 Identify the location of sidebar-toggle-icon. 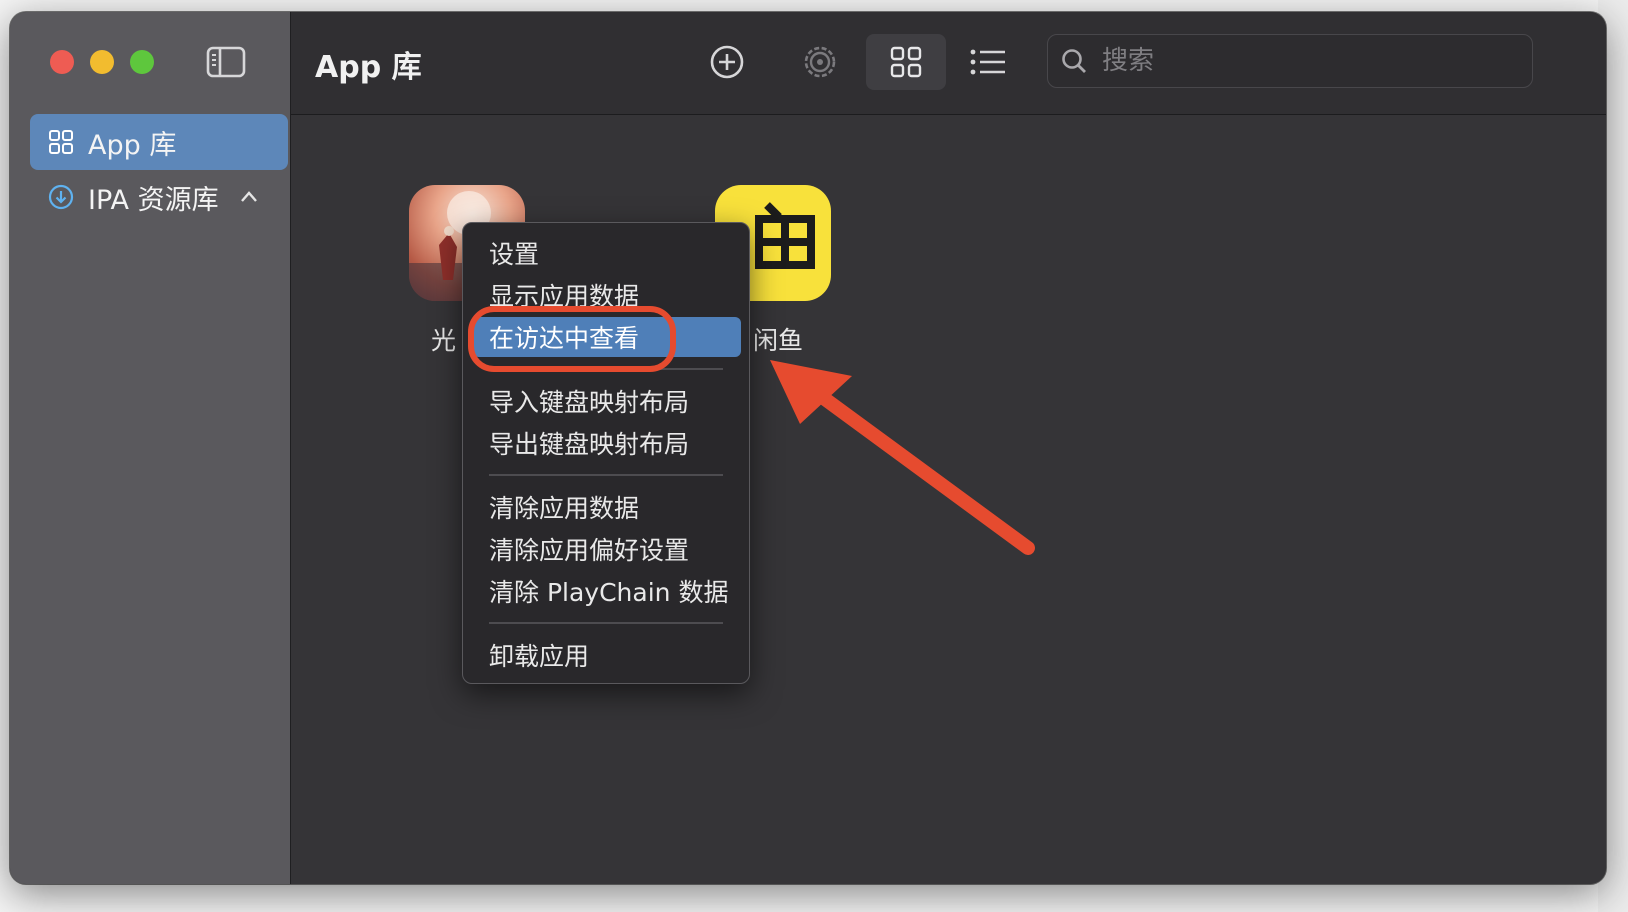
(226, 62).